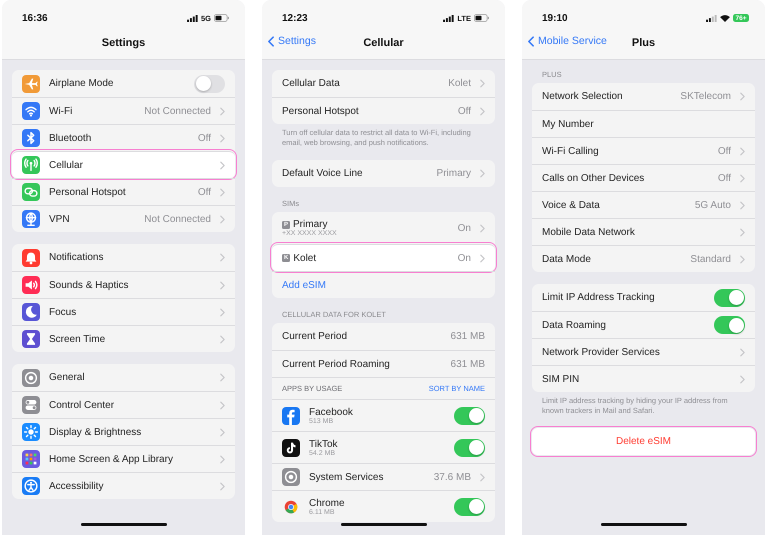 The height and width of the screenshot is (535, 768). What do you see at coordinates (123, 218) in the screenshot?
I see `settings-row: VPN Not Connected` at bounding box center [123, 218].